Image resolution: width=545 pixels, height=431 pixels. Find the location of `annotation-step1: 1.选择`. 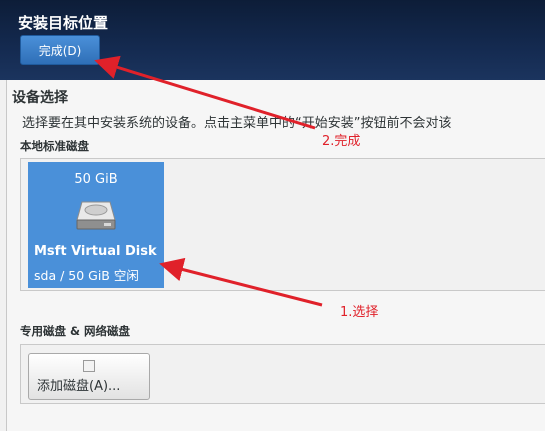

annotation-step1: 1.选择 is located at coordinates (359, 312).